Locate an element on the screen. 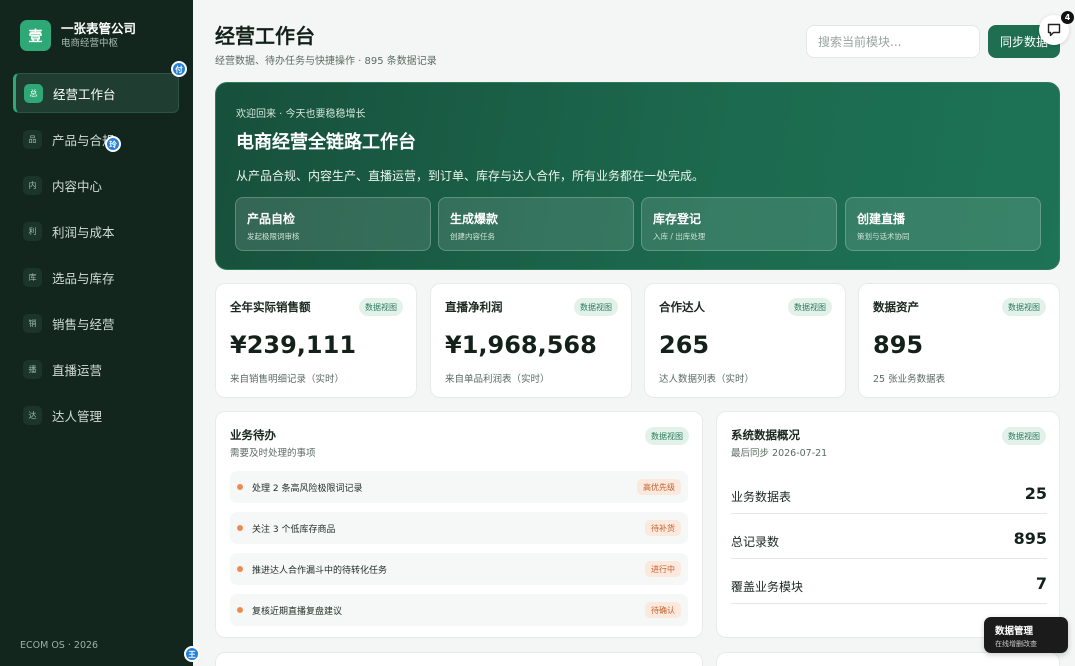 The image size is (1075, 666). collaborator-avatar-pin: 玲 is located at coordinates (113, 144).